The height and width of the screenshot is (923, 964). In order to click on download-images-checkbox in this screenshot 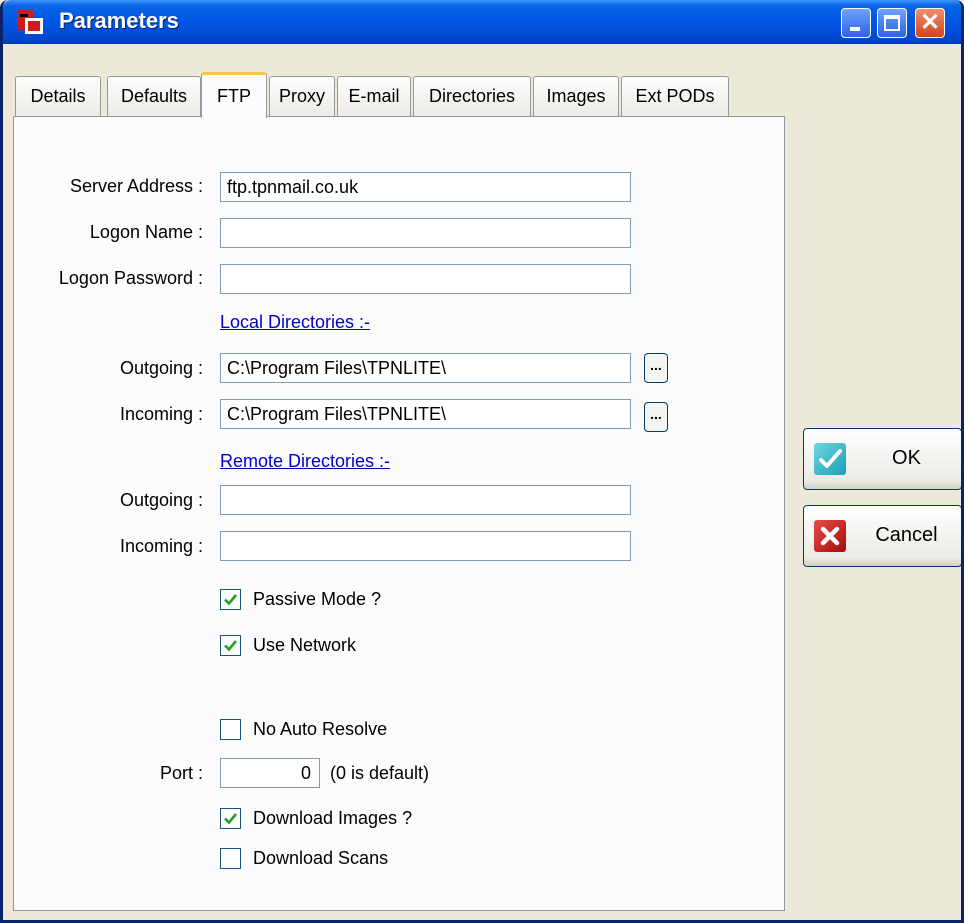, I will do `click(230, 818)`.